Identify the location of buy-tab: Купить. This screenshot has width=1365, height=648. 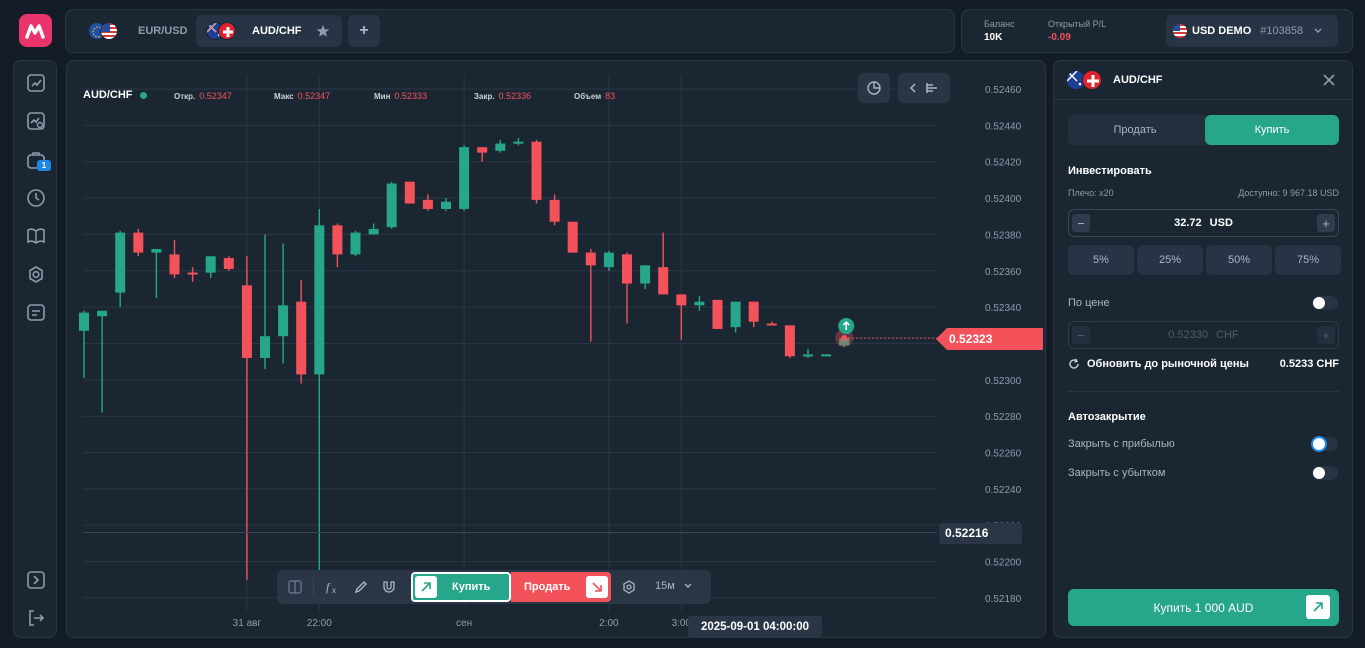
(1272, 130).